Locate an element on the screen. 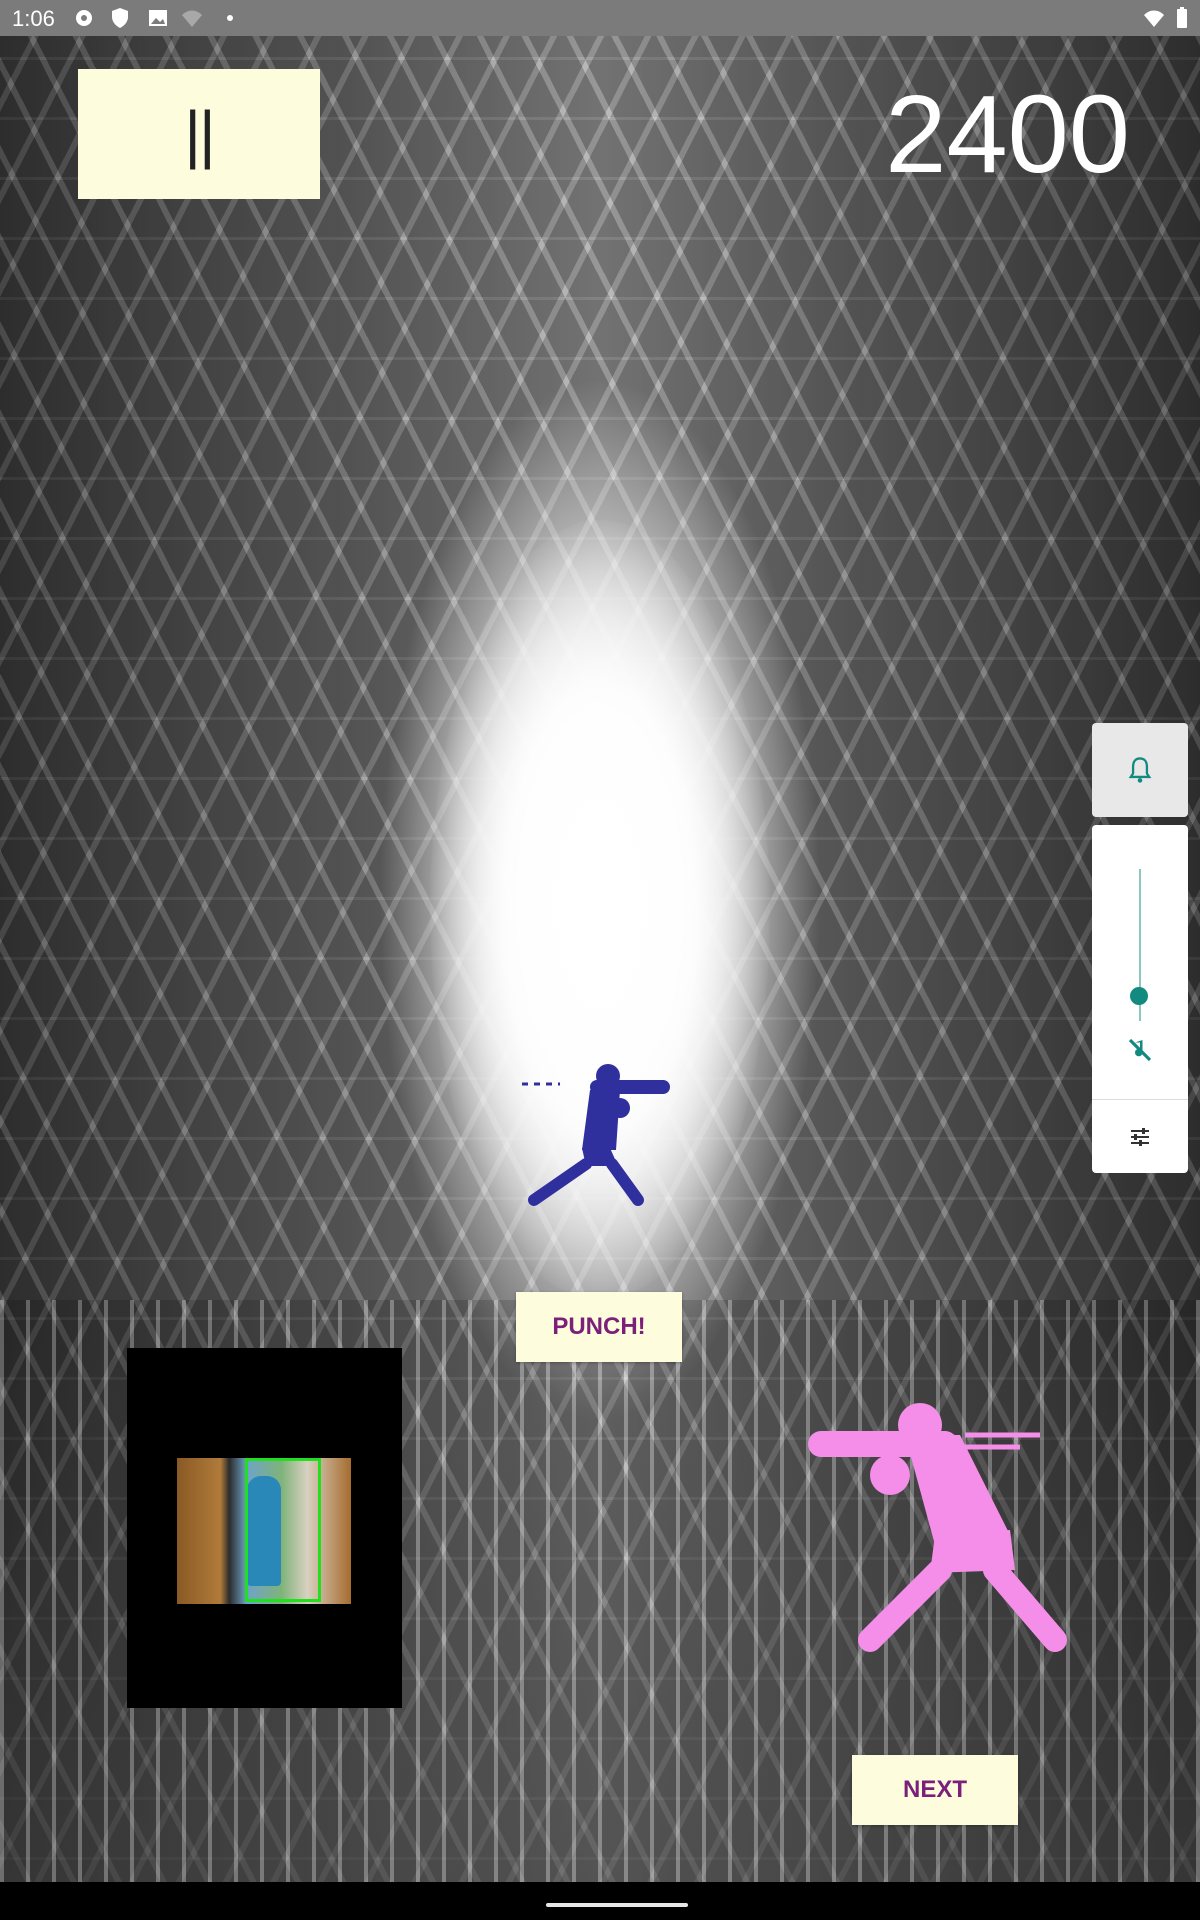 The width and height of the screenshot is (1200, 1920). home-gesture-handle is located at coordinates (617, 1905).